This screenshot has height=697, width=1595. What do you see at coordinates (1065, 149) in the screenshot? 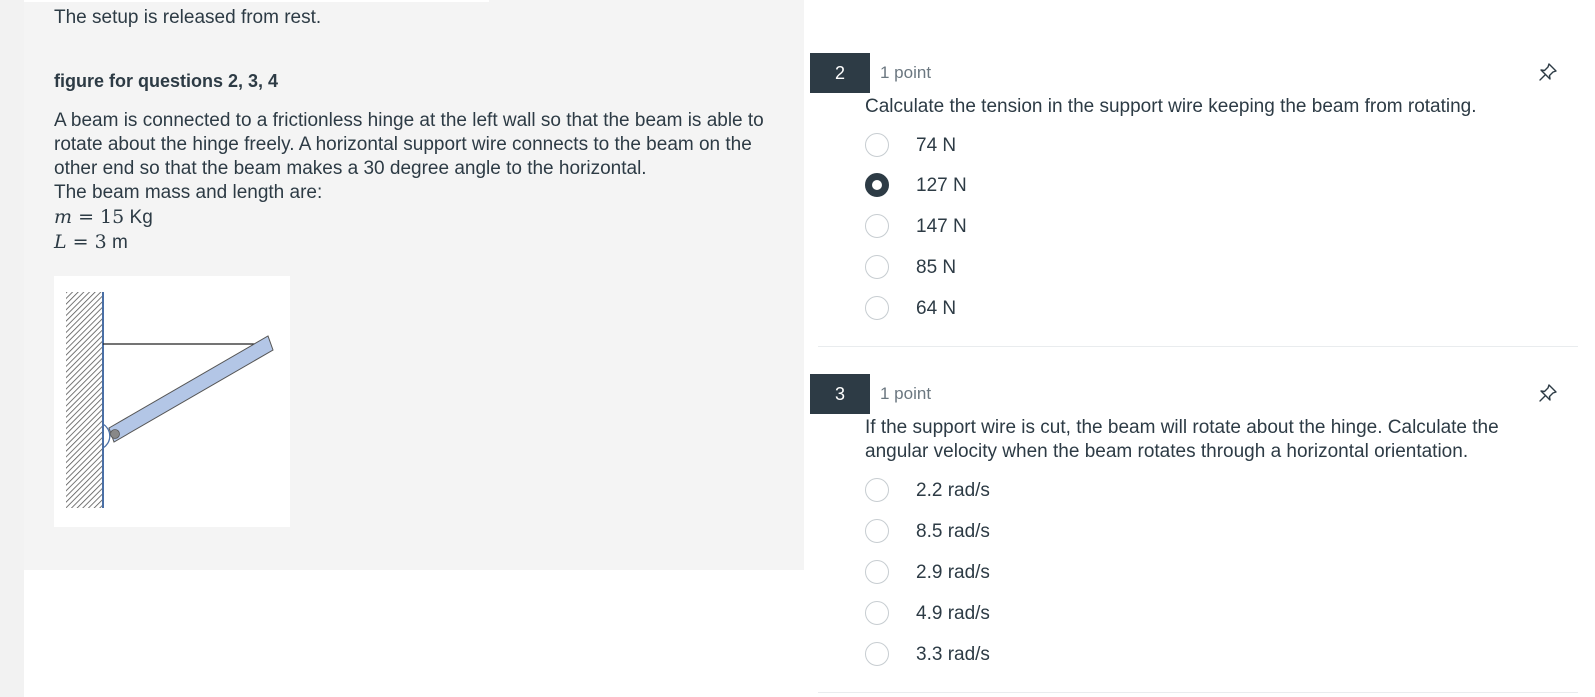
I see `answer-option: 74 N` at bounding box center [1065, 149].